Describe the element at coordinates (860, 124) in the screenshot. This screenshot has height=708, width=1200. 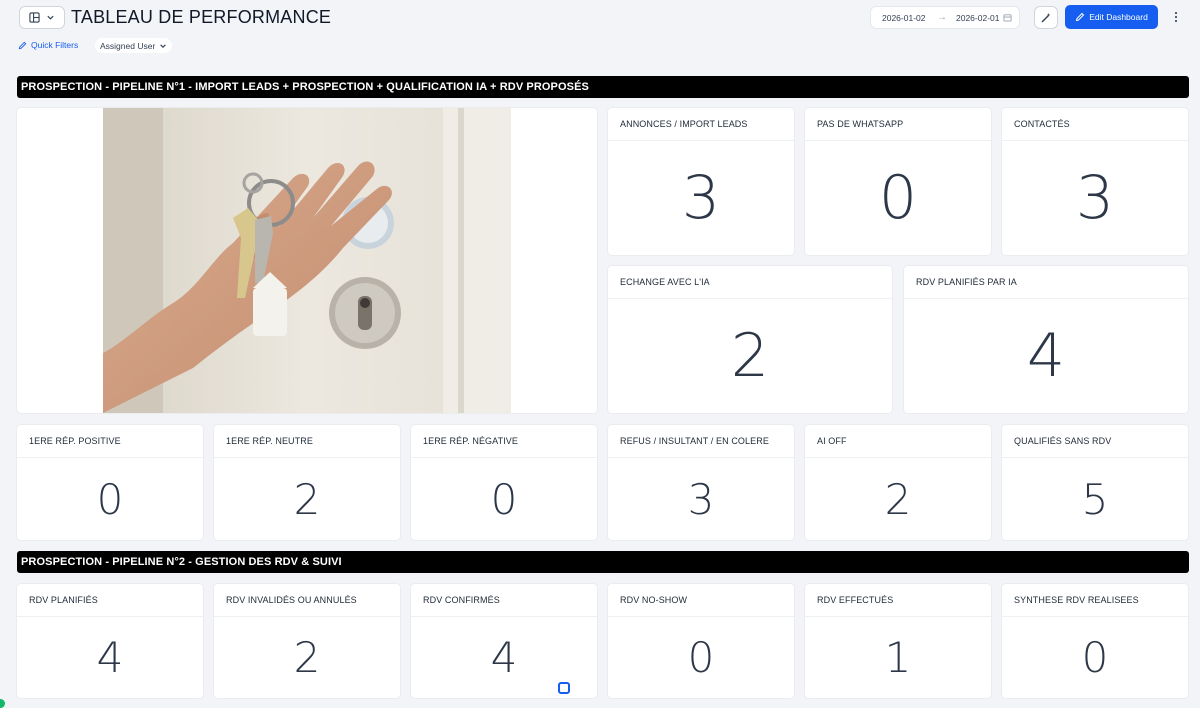
I see `metric-title: PAS DE WHATSAPP` at that location.